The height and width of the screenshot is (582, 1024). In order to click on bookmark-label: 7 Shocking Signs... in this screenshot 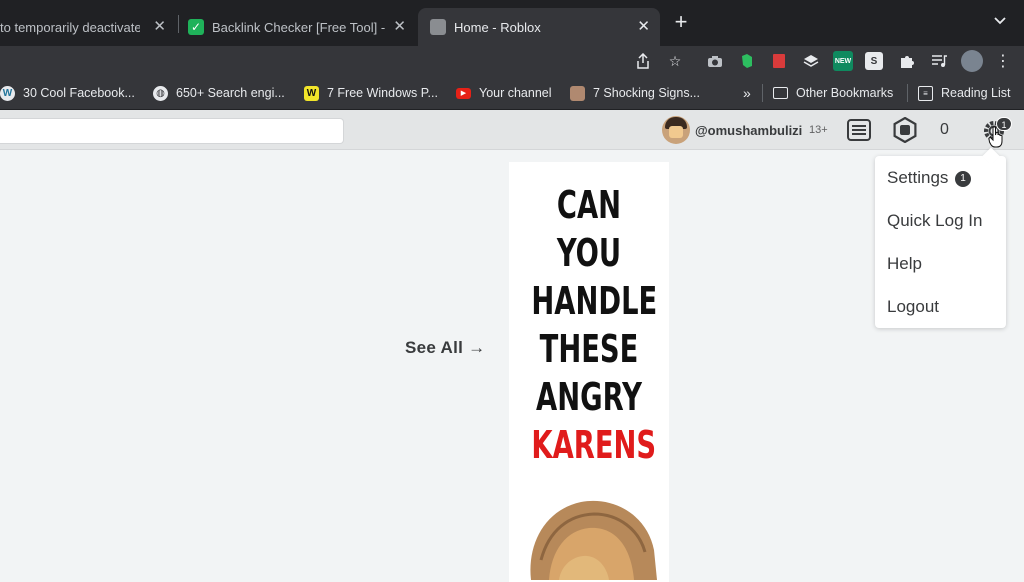, I will do `click(647, 93)`.